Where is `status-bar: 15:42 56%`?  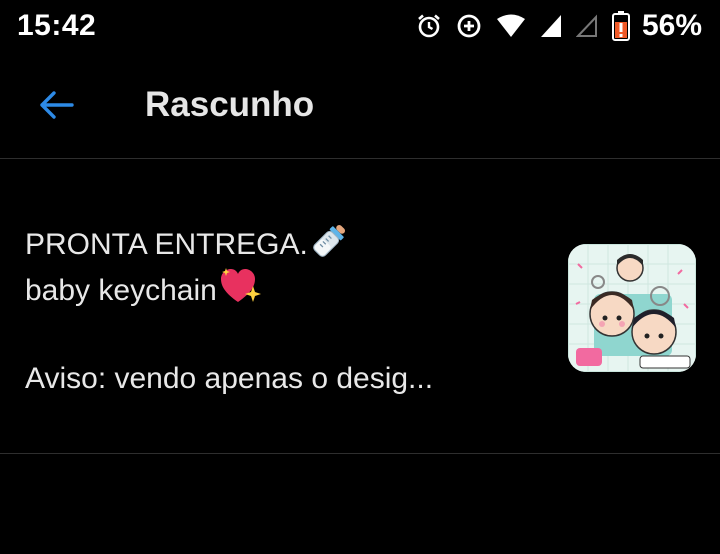 status-bar: 15:42 56% is located at coordinates (360, 26).